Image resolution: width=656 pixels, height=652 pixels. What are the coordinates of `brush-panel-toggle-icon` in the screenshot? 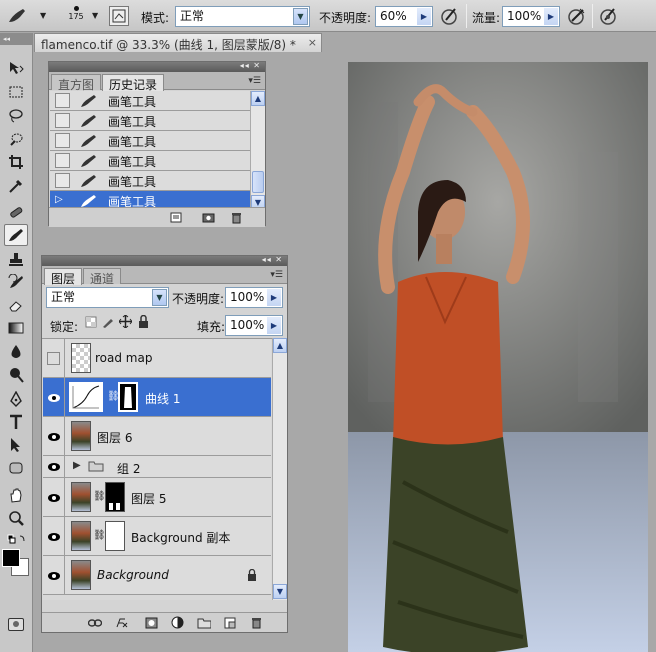 It's located at (119, 16).